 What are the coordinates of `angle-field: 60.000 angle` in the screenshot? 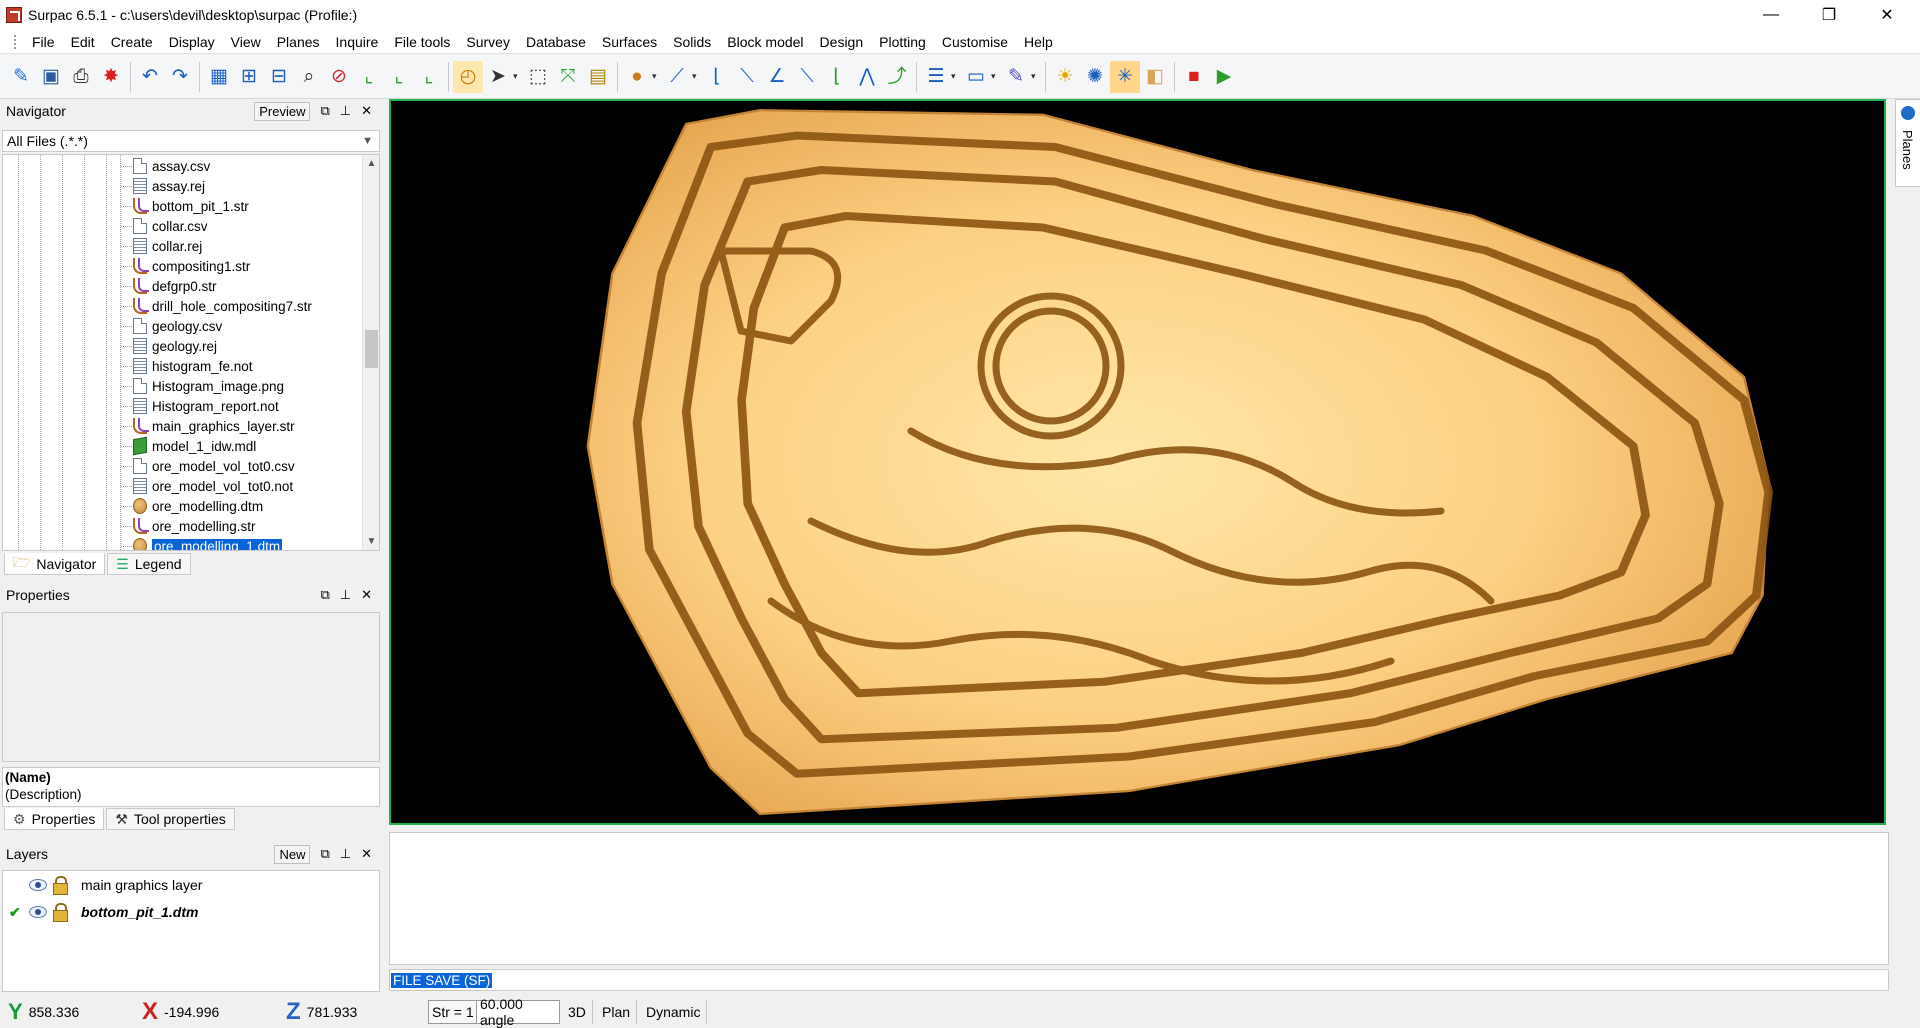 It's located at (518, 1012).